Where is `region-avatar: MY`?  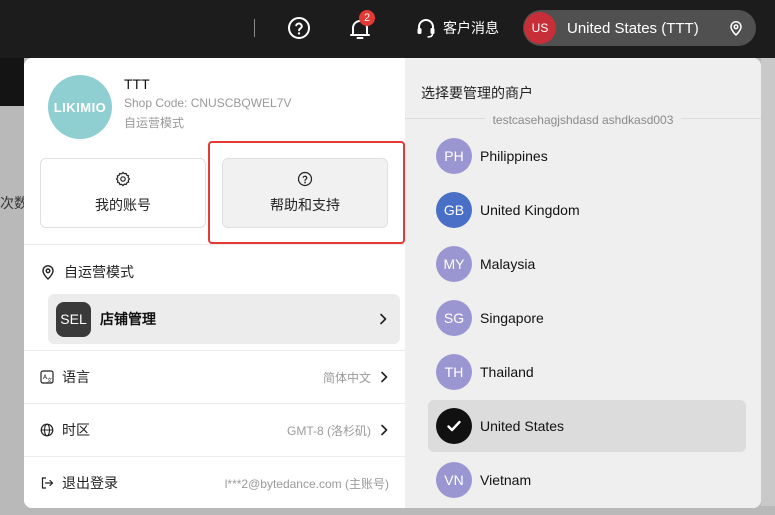 region-avatar: MY is located at coordinates (454, 264).